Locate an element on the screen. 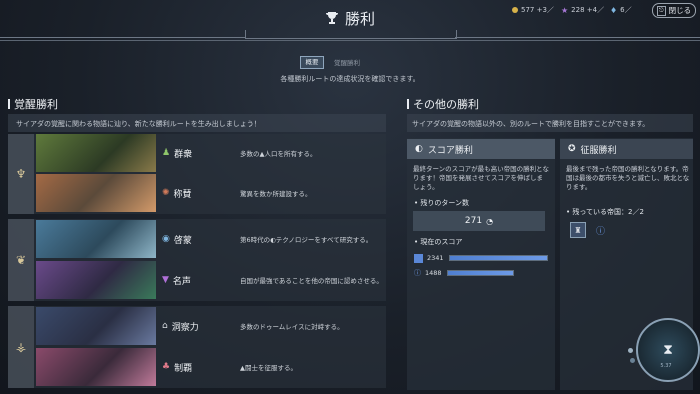 The width and height of the screenshot is (700, 394). awakening-desc: サイアダの覚醒に関わる物語に辿り、新たな勝利ルートを生み出しましょう！ is located at coordinates (138, 124).